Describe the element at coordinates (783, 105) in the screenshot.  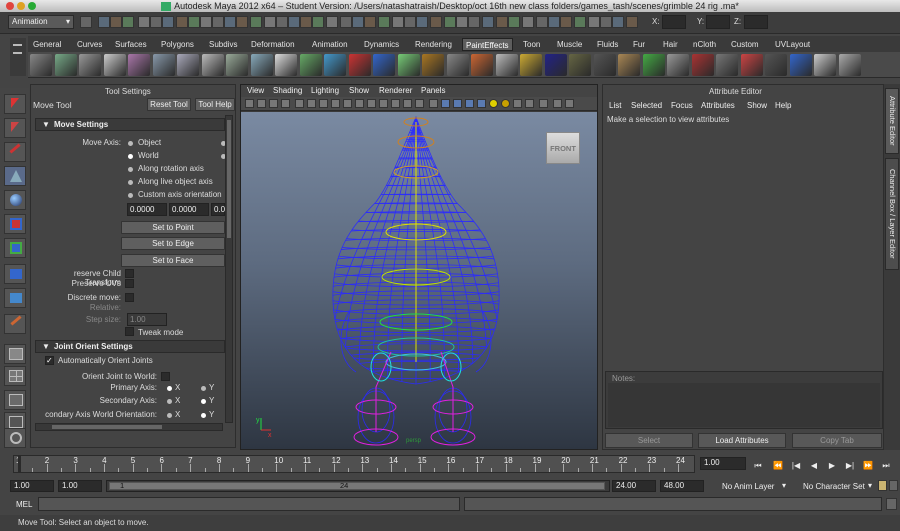
I see `attribute-menu-help: Help` at that location.